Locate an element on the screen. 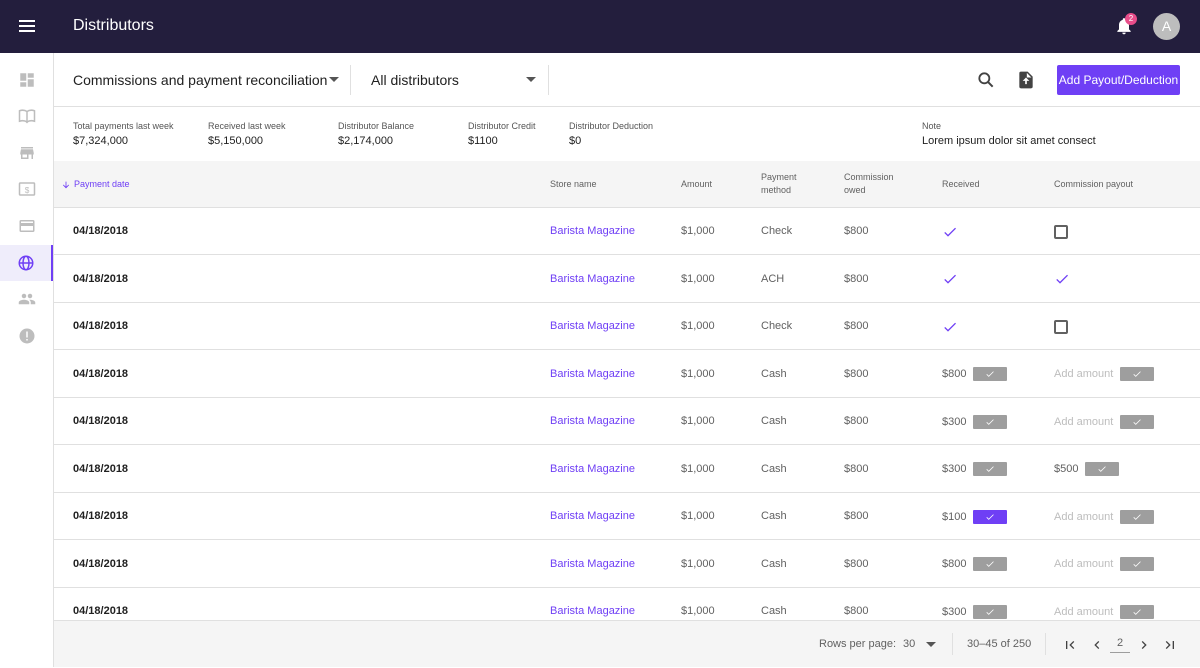 Image resolution: width=1200 pixels, height=668 pixels. payment-date-cell: 04/18/2018 is located at coordinates (101, 278).